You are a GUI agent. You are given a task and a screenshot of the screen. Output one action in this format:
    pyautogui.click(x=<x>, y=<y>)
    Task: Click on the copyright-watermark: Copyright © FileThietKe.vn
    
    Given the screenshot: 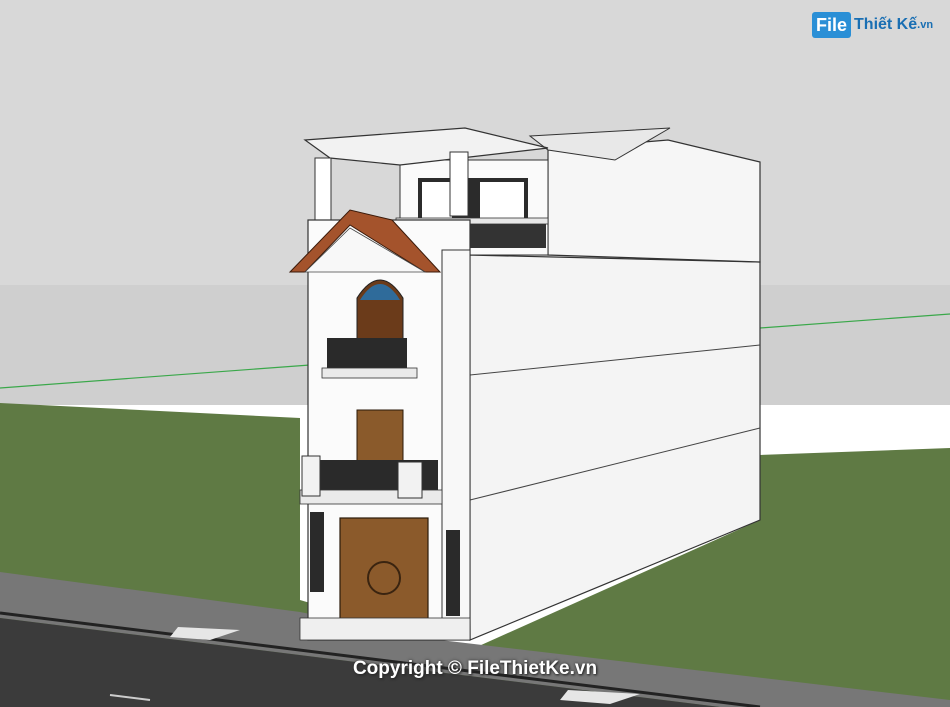 What is the action you would take?
    pyautogui.click(x=475, y=668)
    